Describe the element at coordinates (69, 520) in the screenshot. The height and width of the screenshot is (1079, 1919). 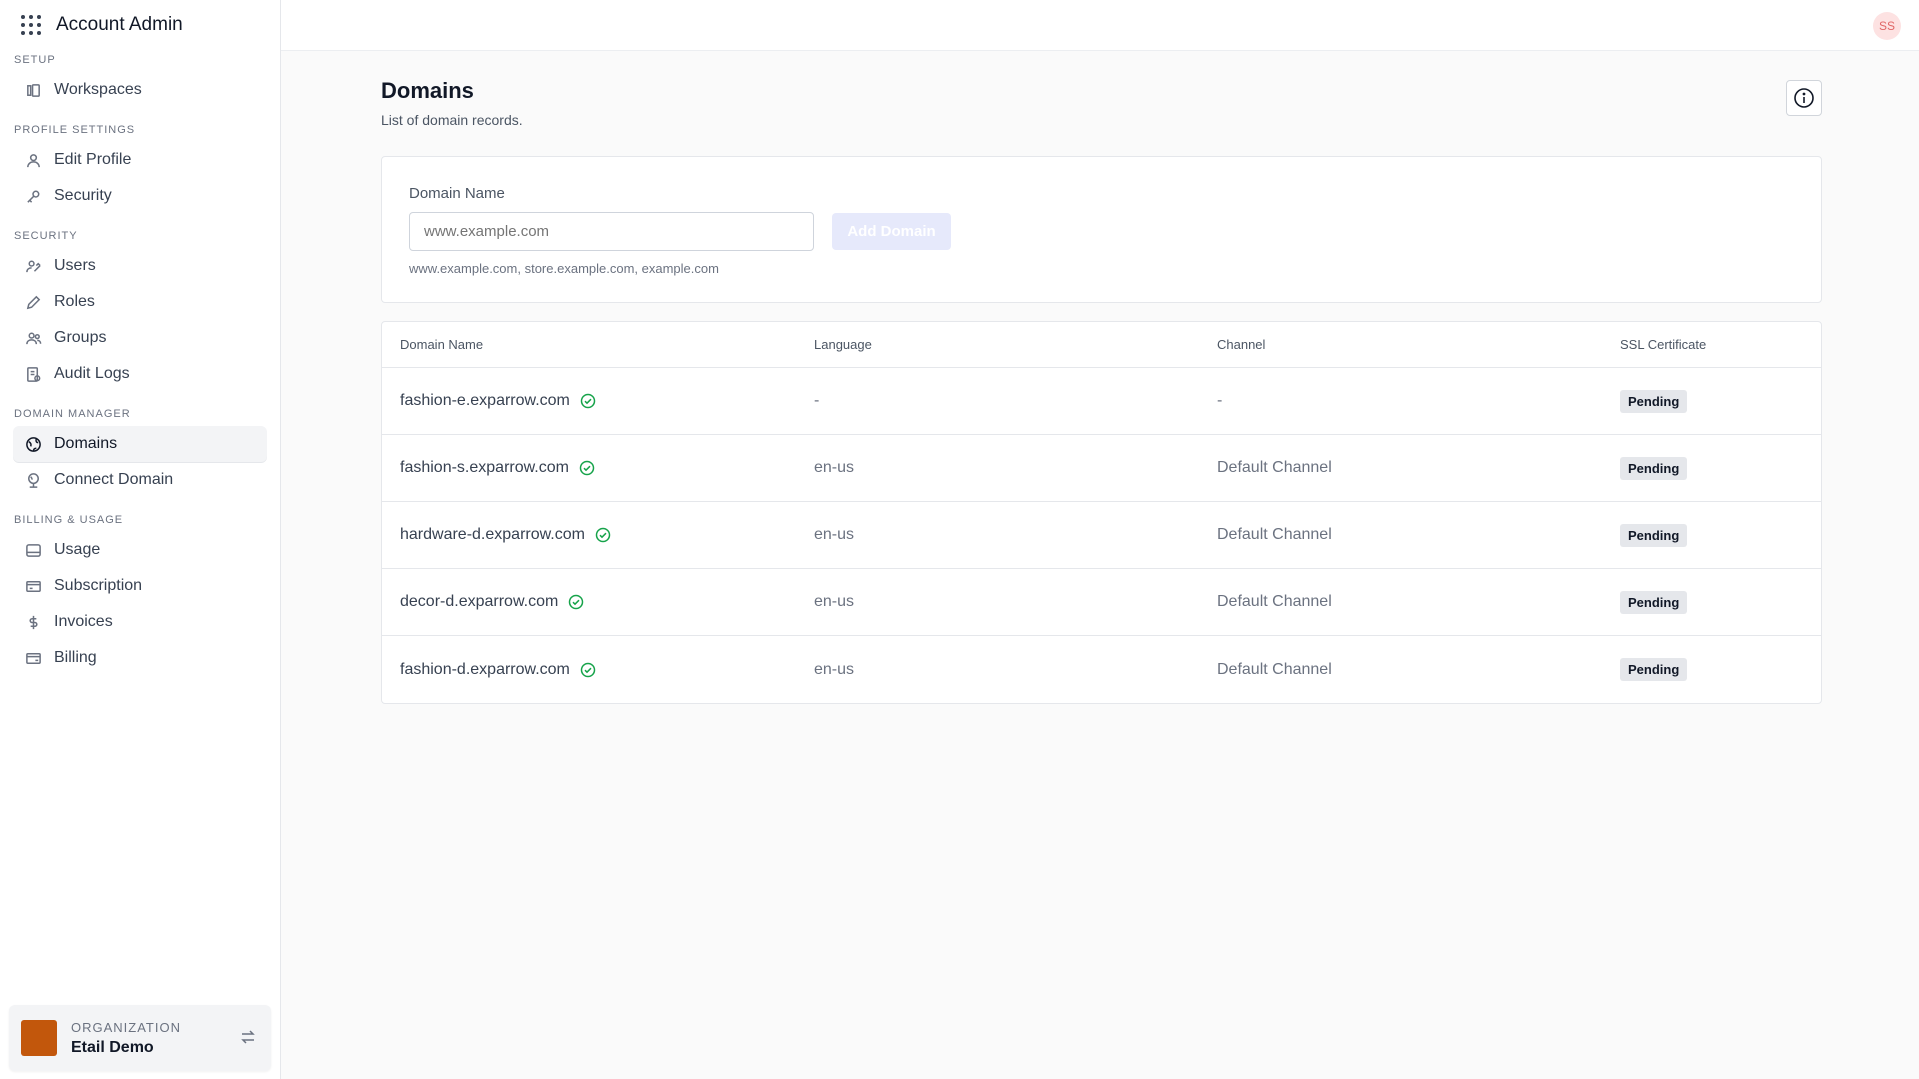
I see `sidebar-section-title: Billing & Usage` at that location.